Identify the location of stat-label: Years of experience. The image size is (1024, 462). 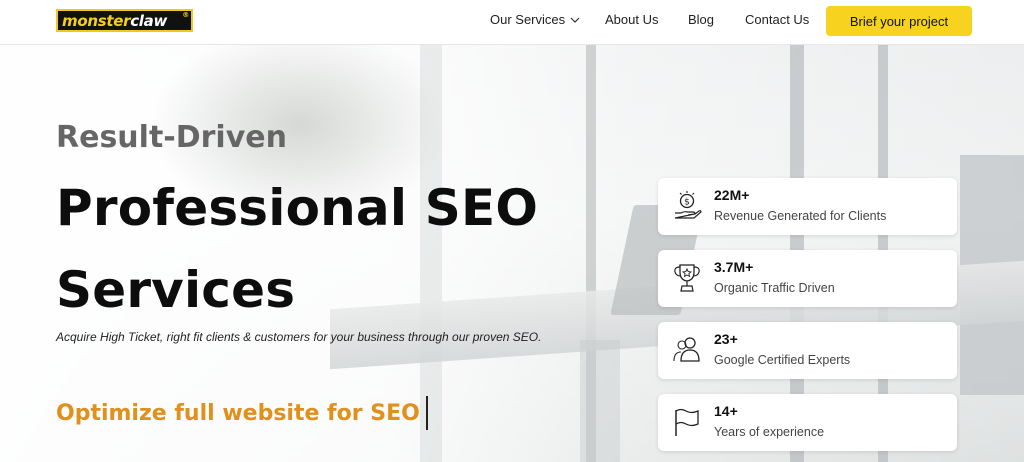
(769, 432).